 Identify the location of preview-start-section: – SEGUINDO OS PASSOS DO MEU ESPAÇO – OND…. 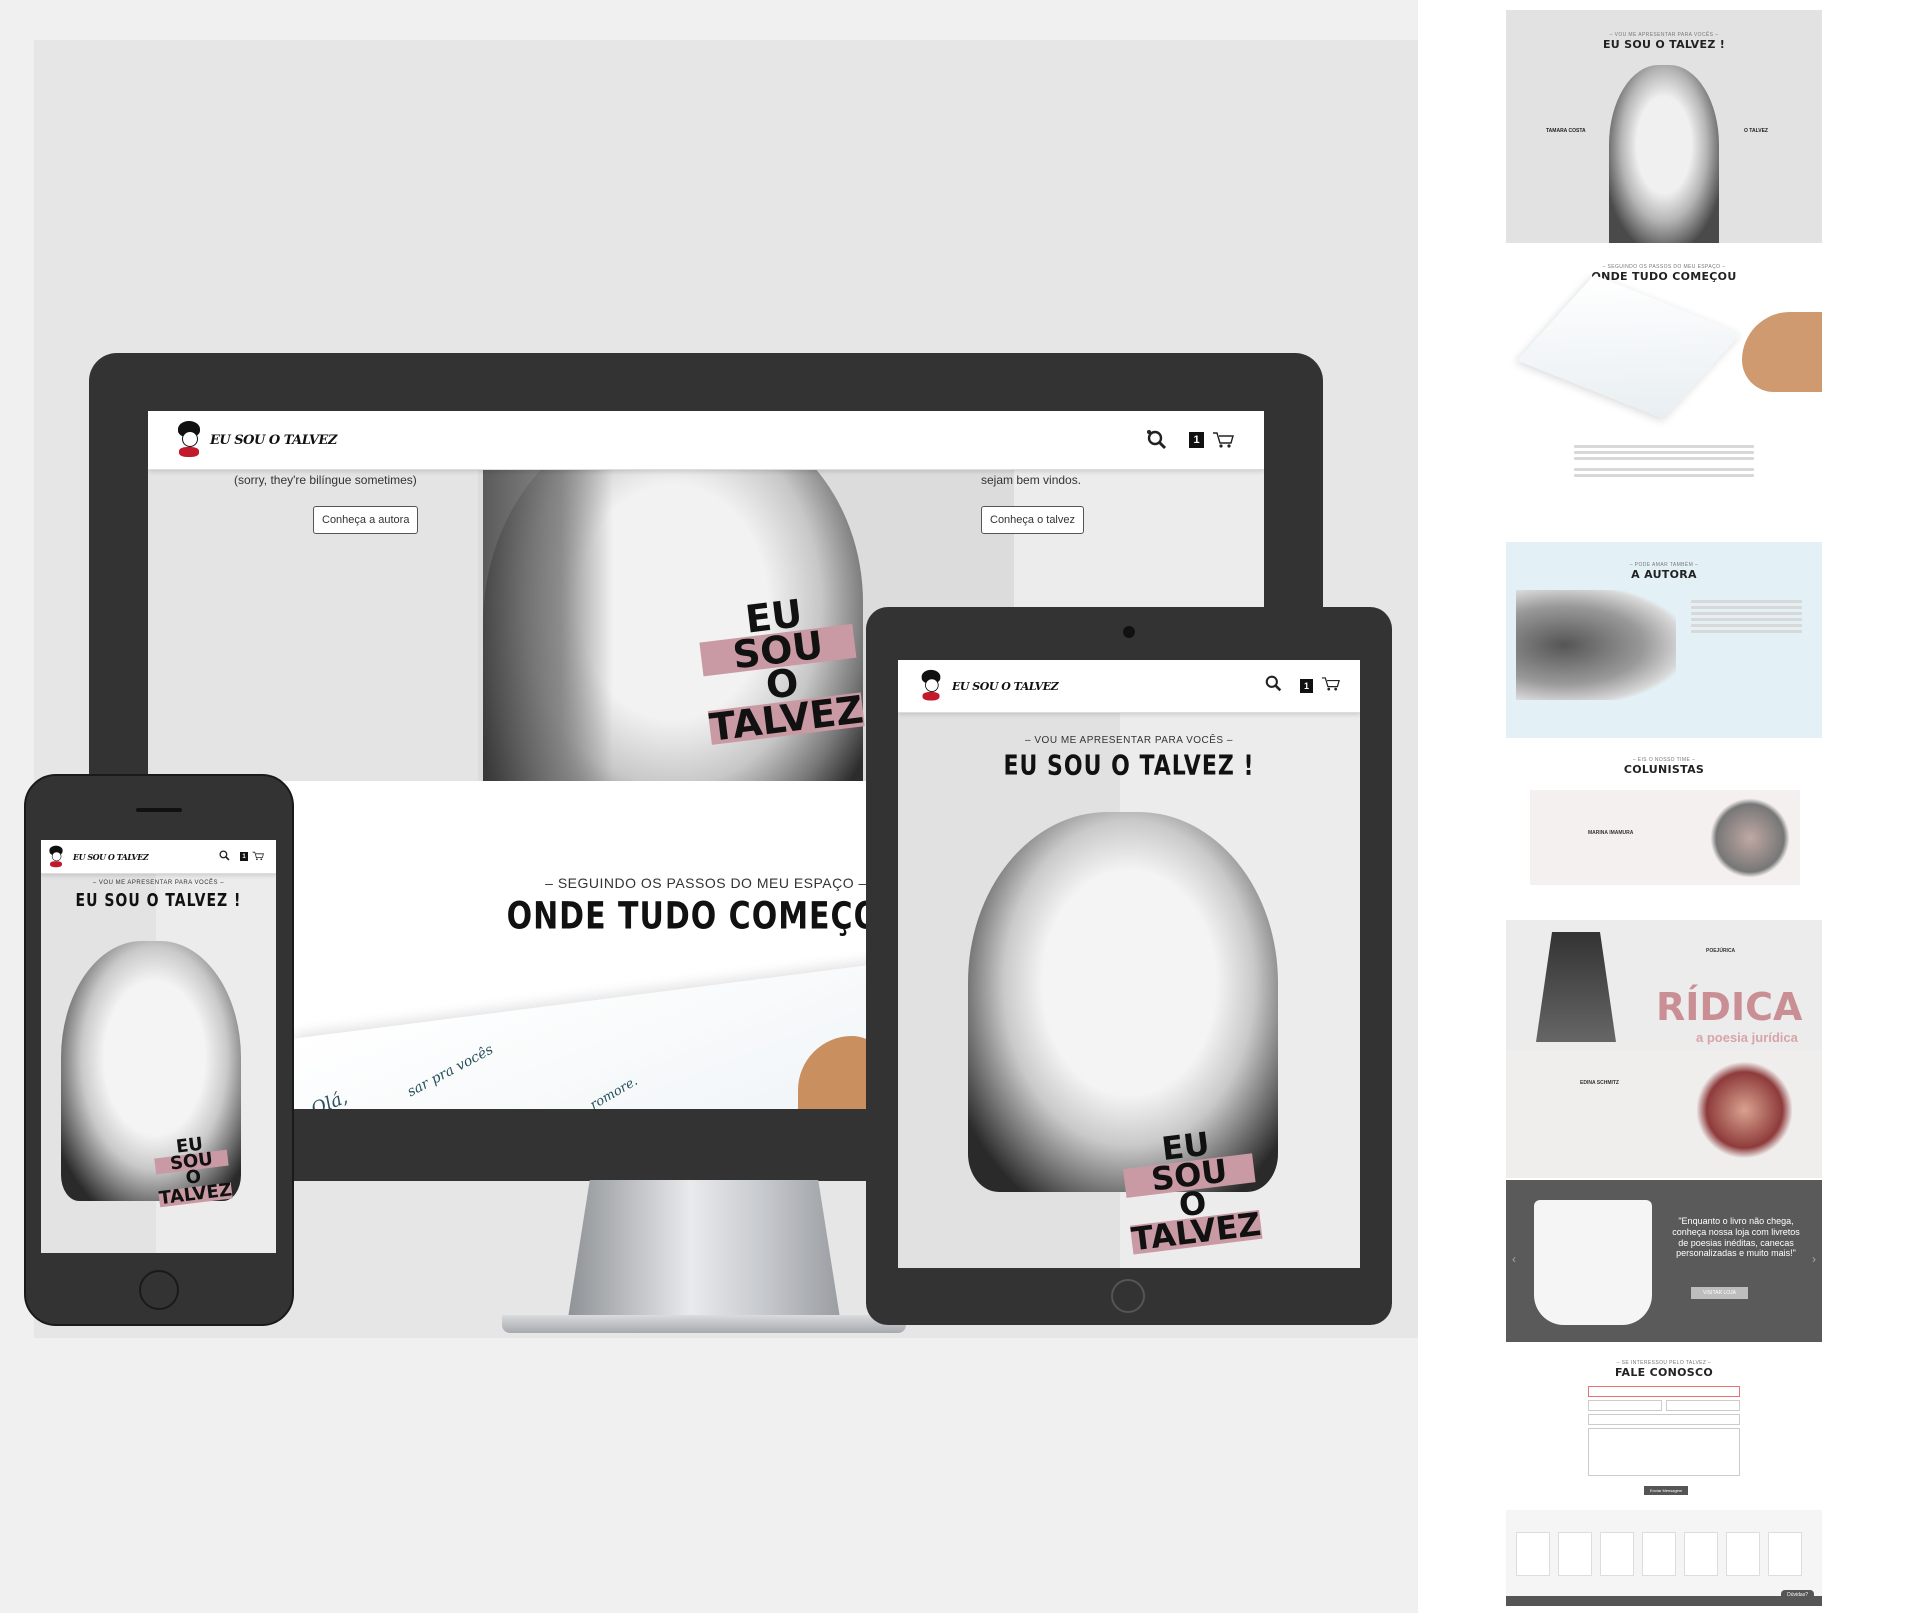
(1664, 387).